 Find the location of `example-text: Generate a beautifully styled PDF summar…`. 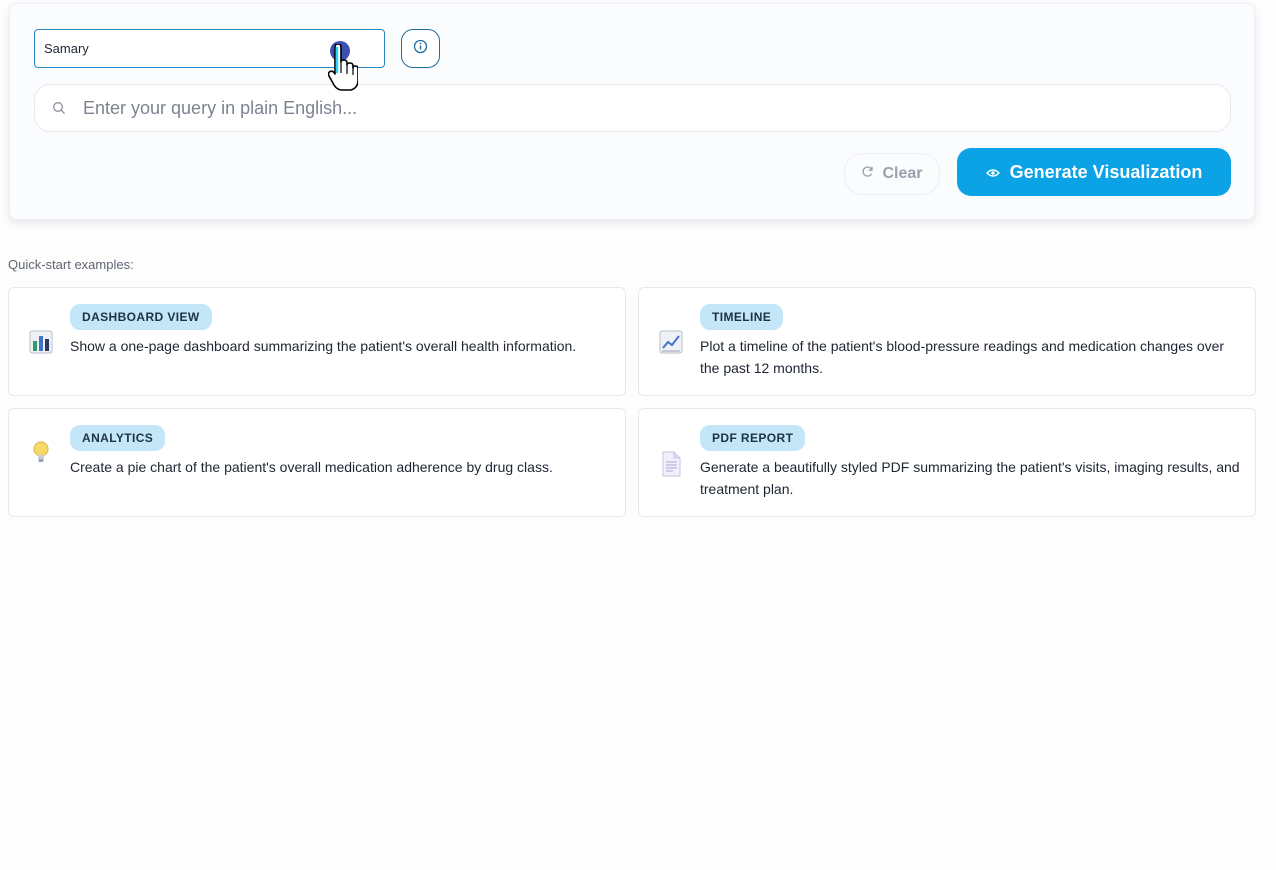

example-text: Generate a beautifully styled PDF summar… is located at coordinates (970, 478).